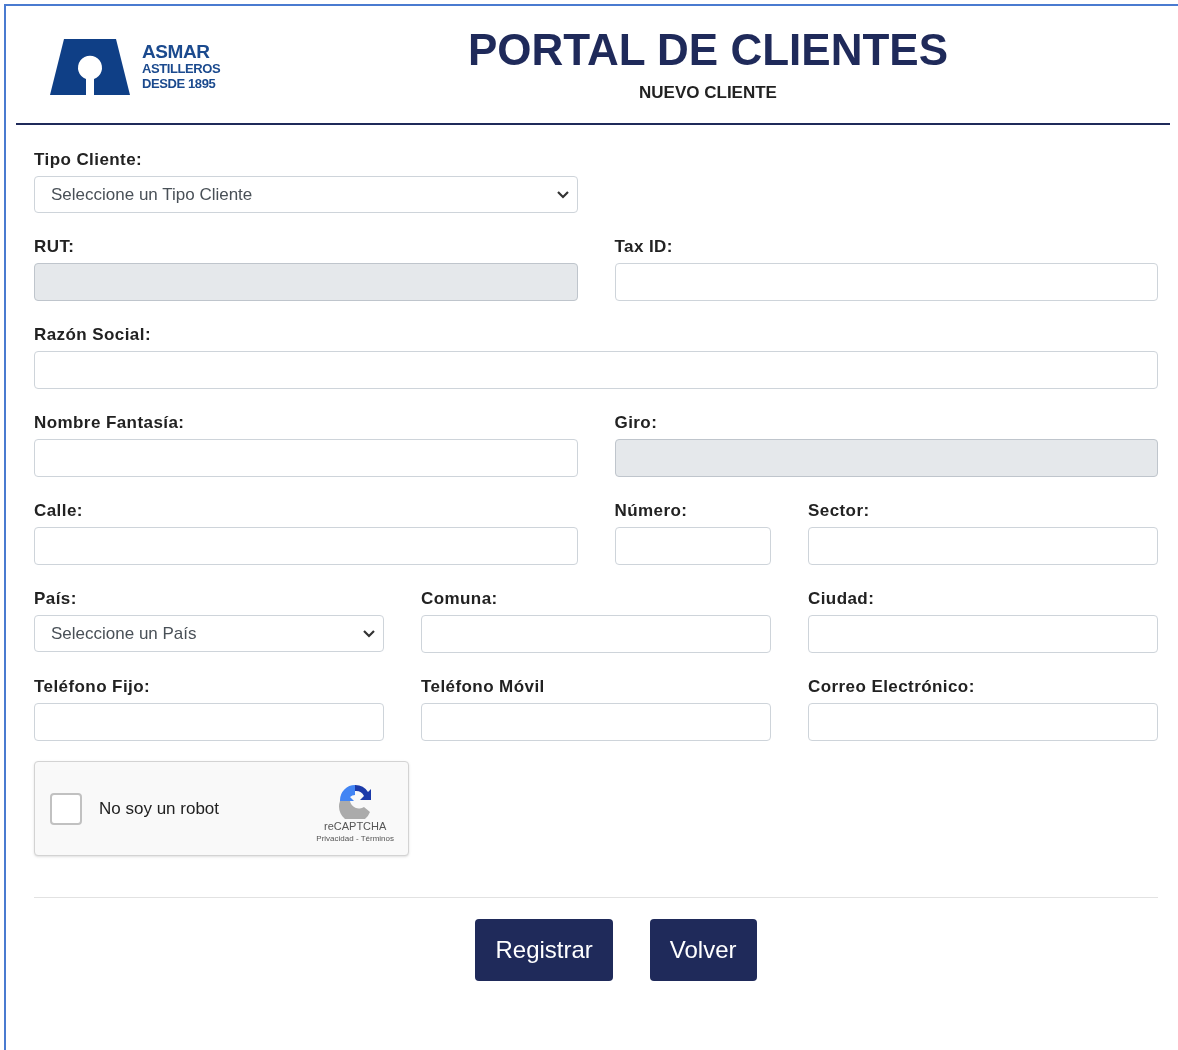 This screenshot has width=1178, height=1050. I want to click on select-field: Seleccione un Tipo Cliente, so click(306, 194).